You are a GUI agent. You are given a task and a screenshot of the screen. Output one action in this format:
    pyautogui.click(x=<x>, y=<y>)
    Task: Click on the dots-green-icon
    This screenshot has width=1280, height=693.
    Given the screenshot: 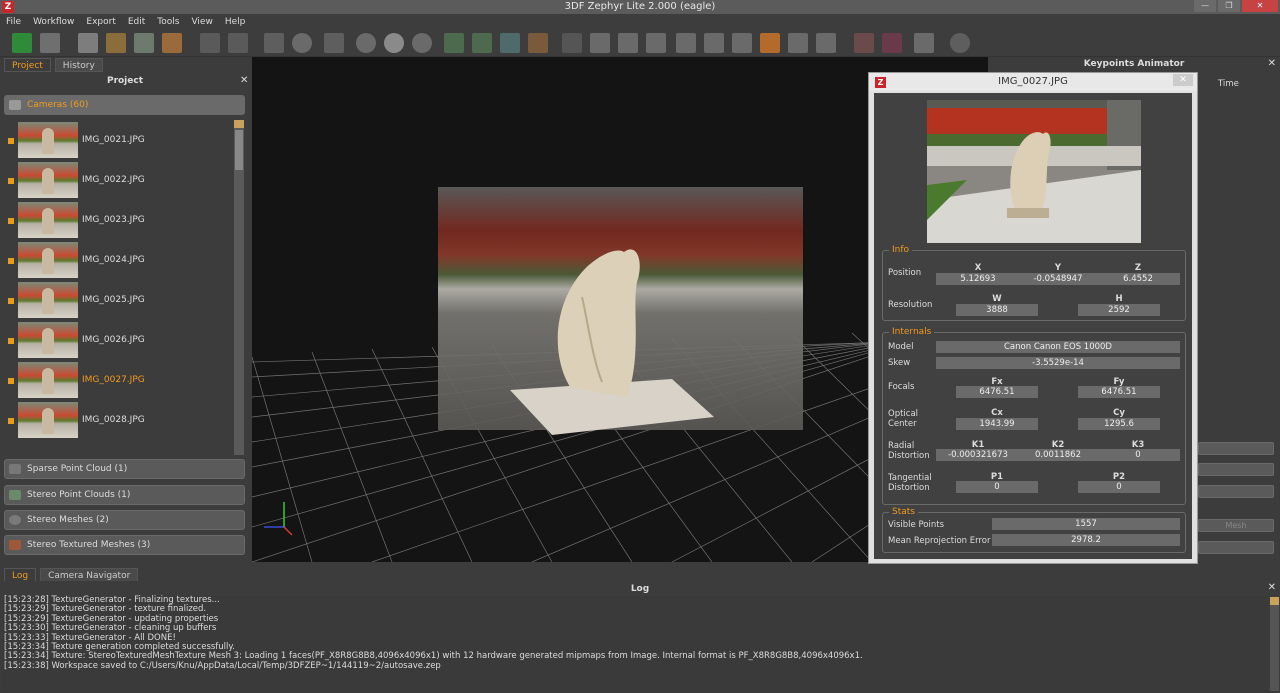 What is the action you would take?
    pyautogui.click(x=482, y=43)
    